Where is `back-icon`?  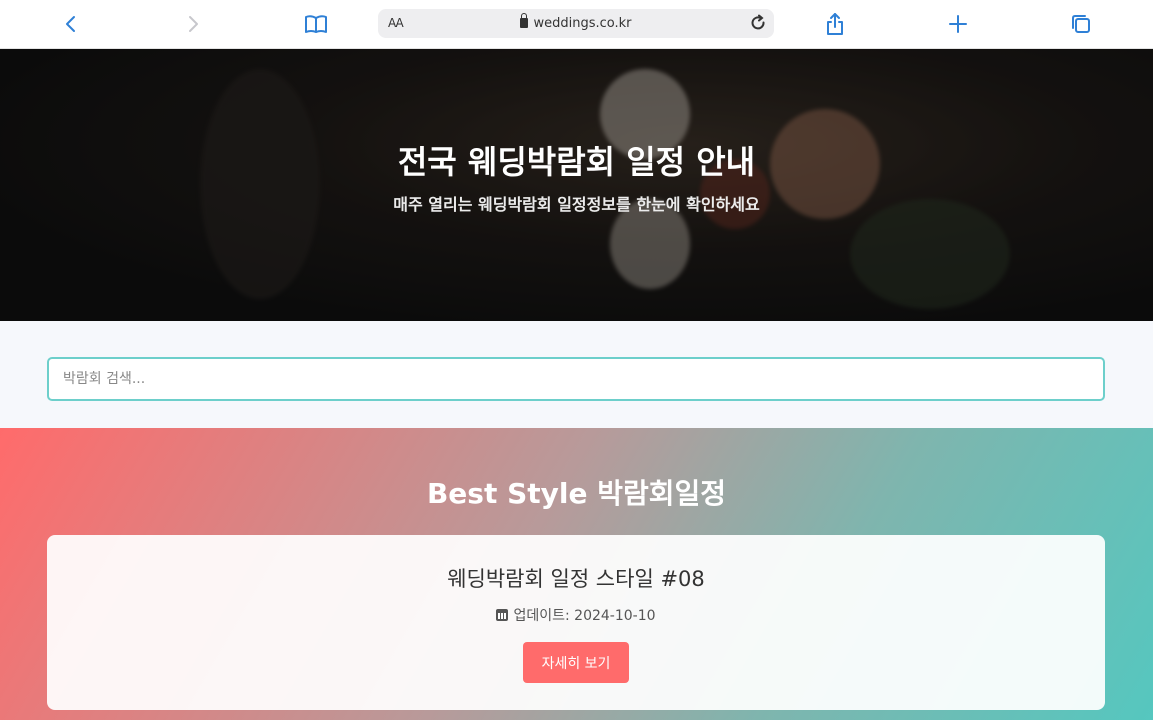
back-icon is located at coordinates (71, 24).